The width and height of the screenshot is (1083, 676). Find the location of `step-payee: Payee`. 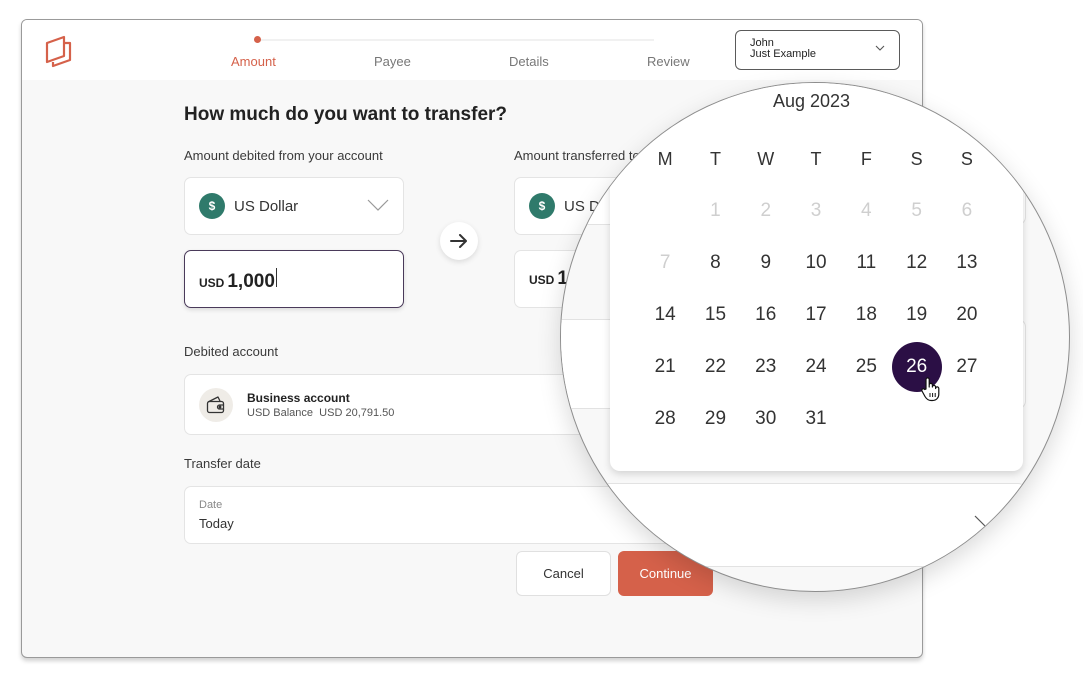

step-payee: Payee is located at coordinates (392, 61).